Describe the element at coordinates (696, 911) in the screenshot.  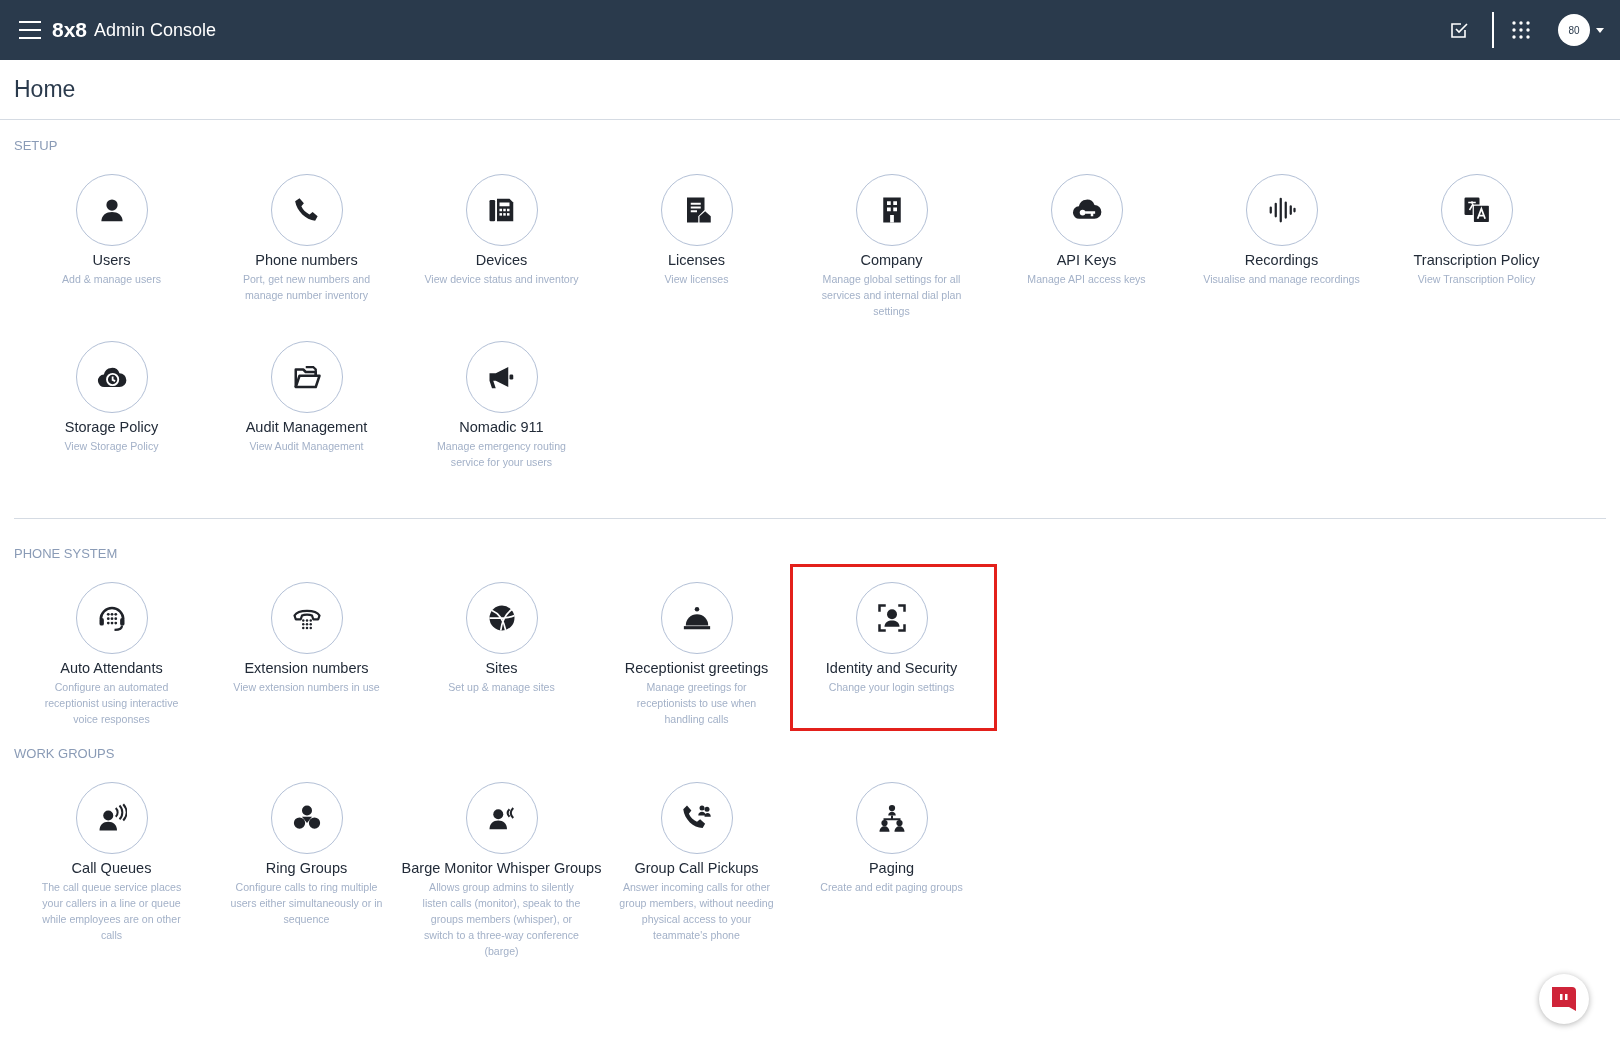
I see `tile-description: Answer incoming calls for other group members, without needing physical access to your teammate's phone` at that location.